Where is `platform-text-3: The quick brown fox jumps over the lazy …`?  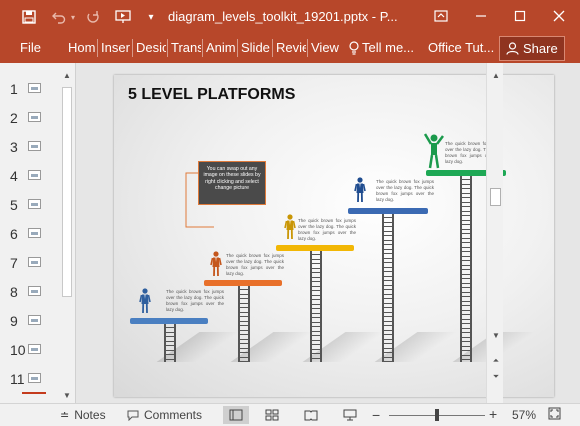 platform-text-3: The quick brown fox jumps over the lazy … is located at coordinates (327, 230).